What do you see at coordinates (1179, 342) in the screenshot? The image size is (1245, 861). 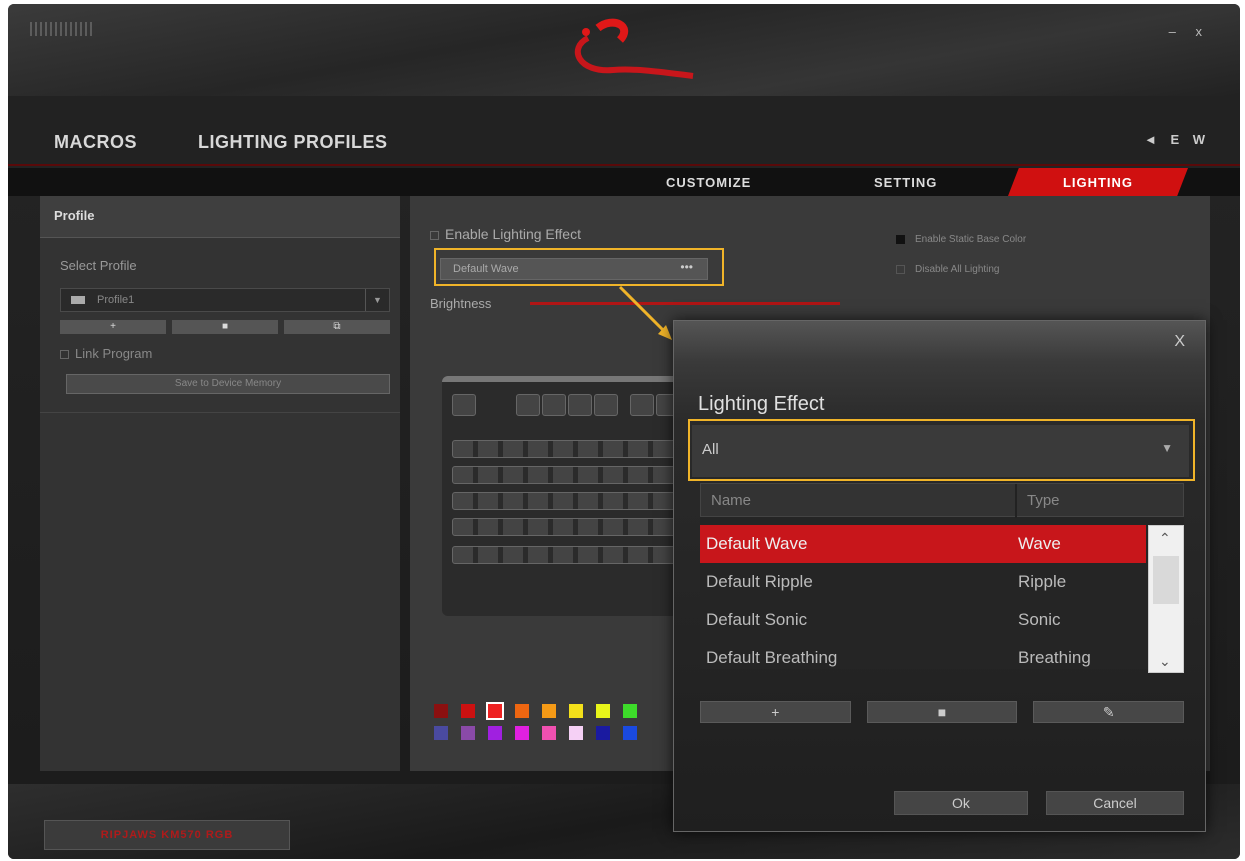 I see `close-icon: X` at bounding box center [1179, 342].